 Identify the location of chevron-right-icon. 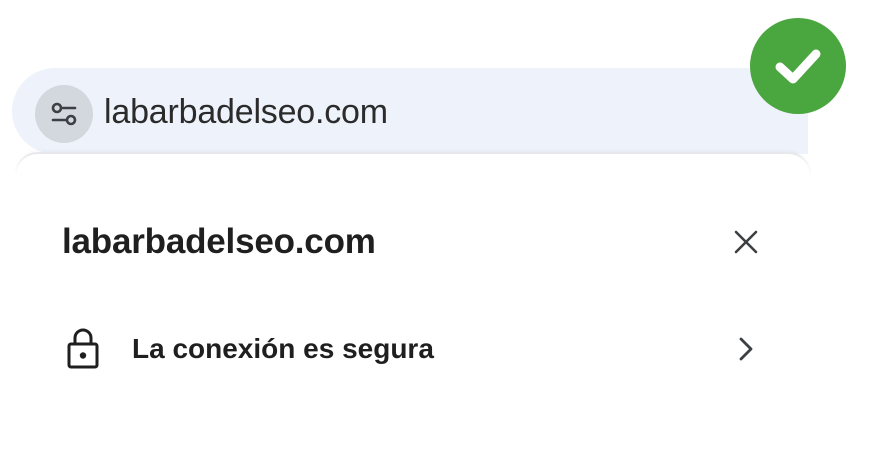
(746, 349).